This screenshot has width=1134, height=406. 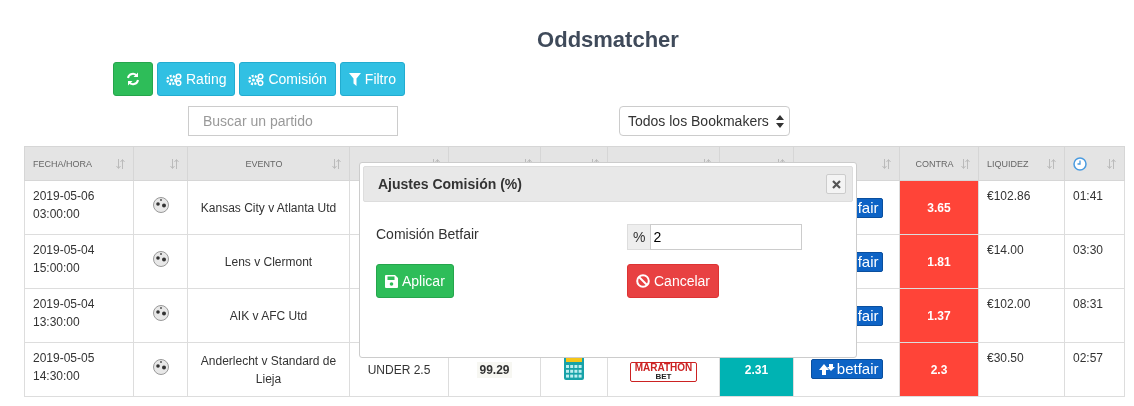 What do you see at coordinates (939, 261) in the screenshot?
I see `lay-odds-cell: 1.81` at bounding box center [939, 261].